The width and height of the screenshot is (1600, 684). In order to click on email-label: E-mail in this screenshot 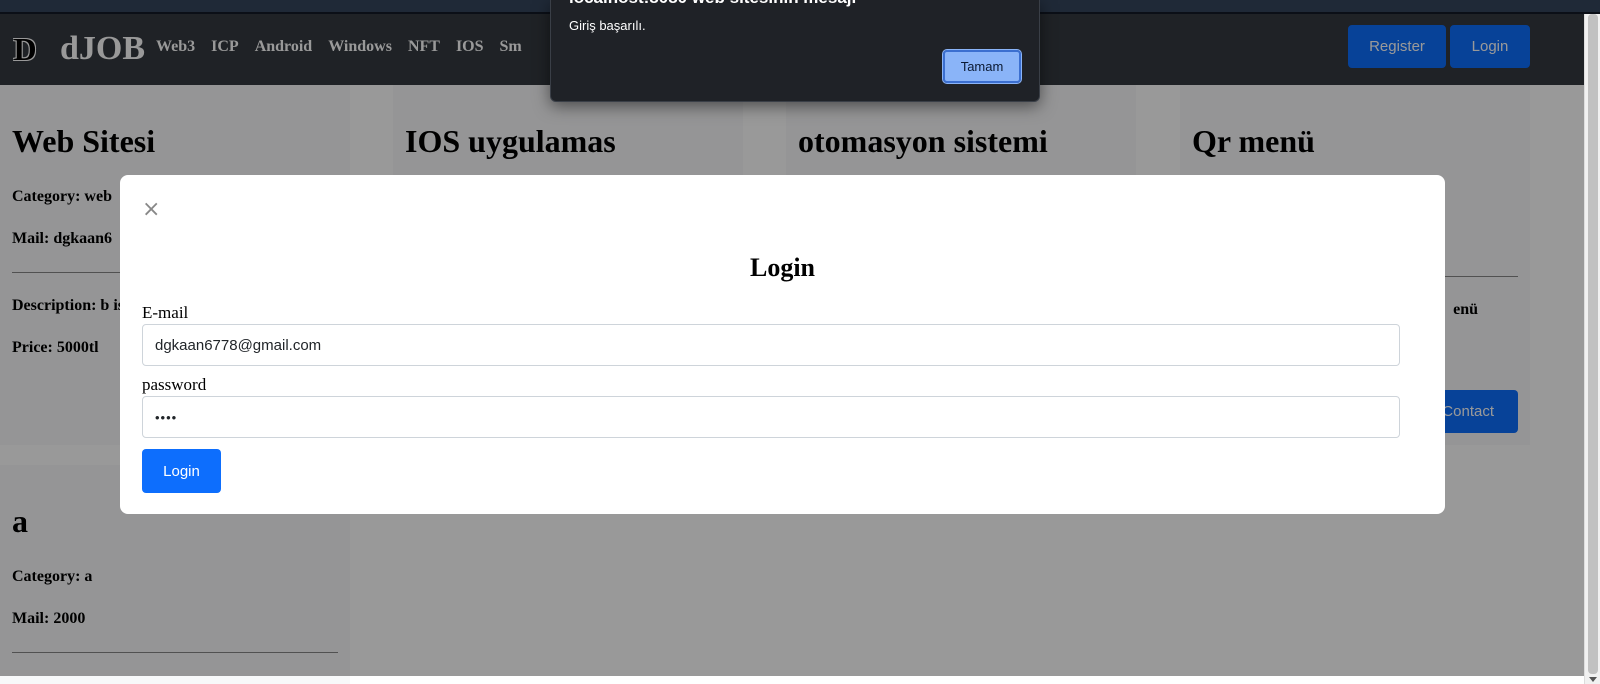, I will do `click(165, 312)`.